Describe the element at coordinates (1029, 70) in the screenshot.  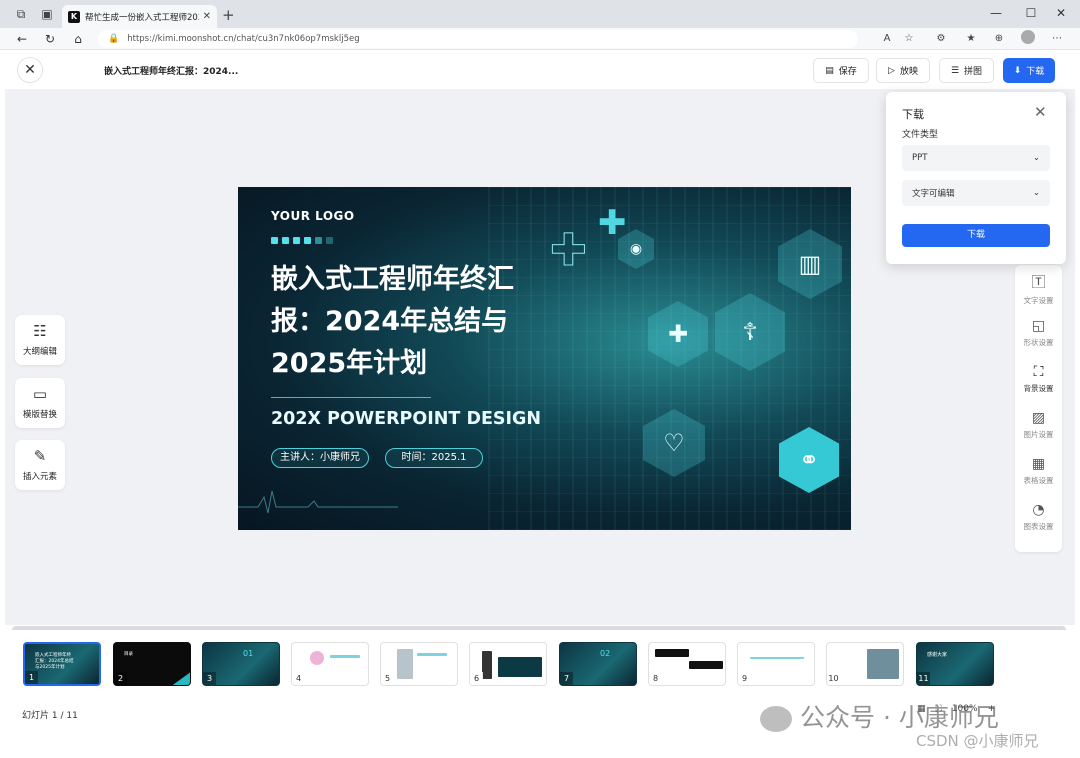
I see `download-button: ⬇ 下载` at that location.